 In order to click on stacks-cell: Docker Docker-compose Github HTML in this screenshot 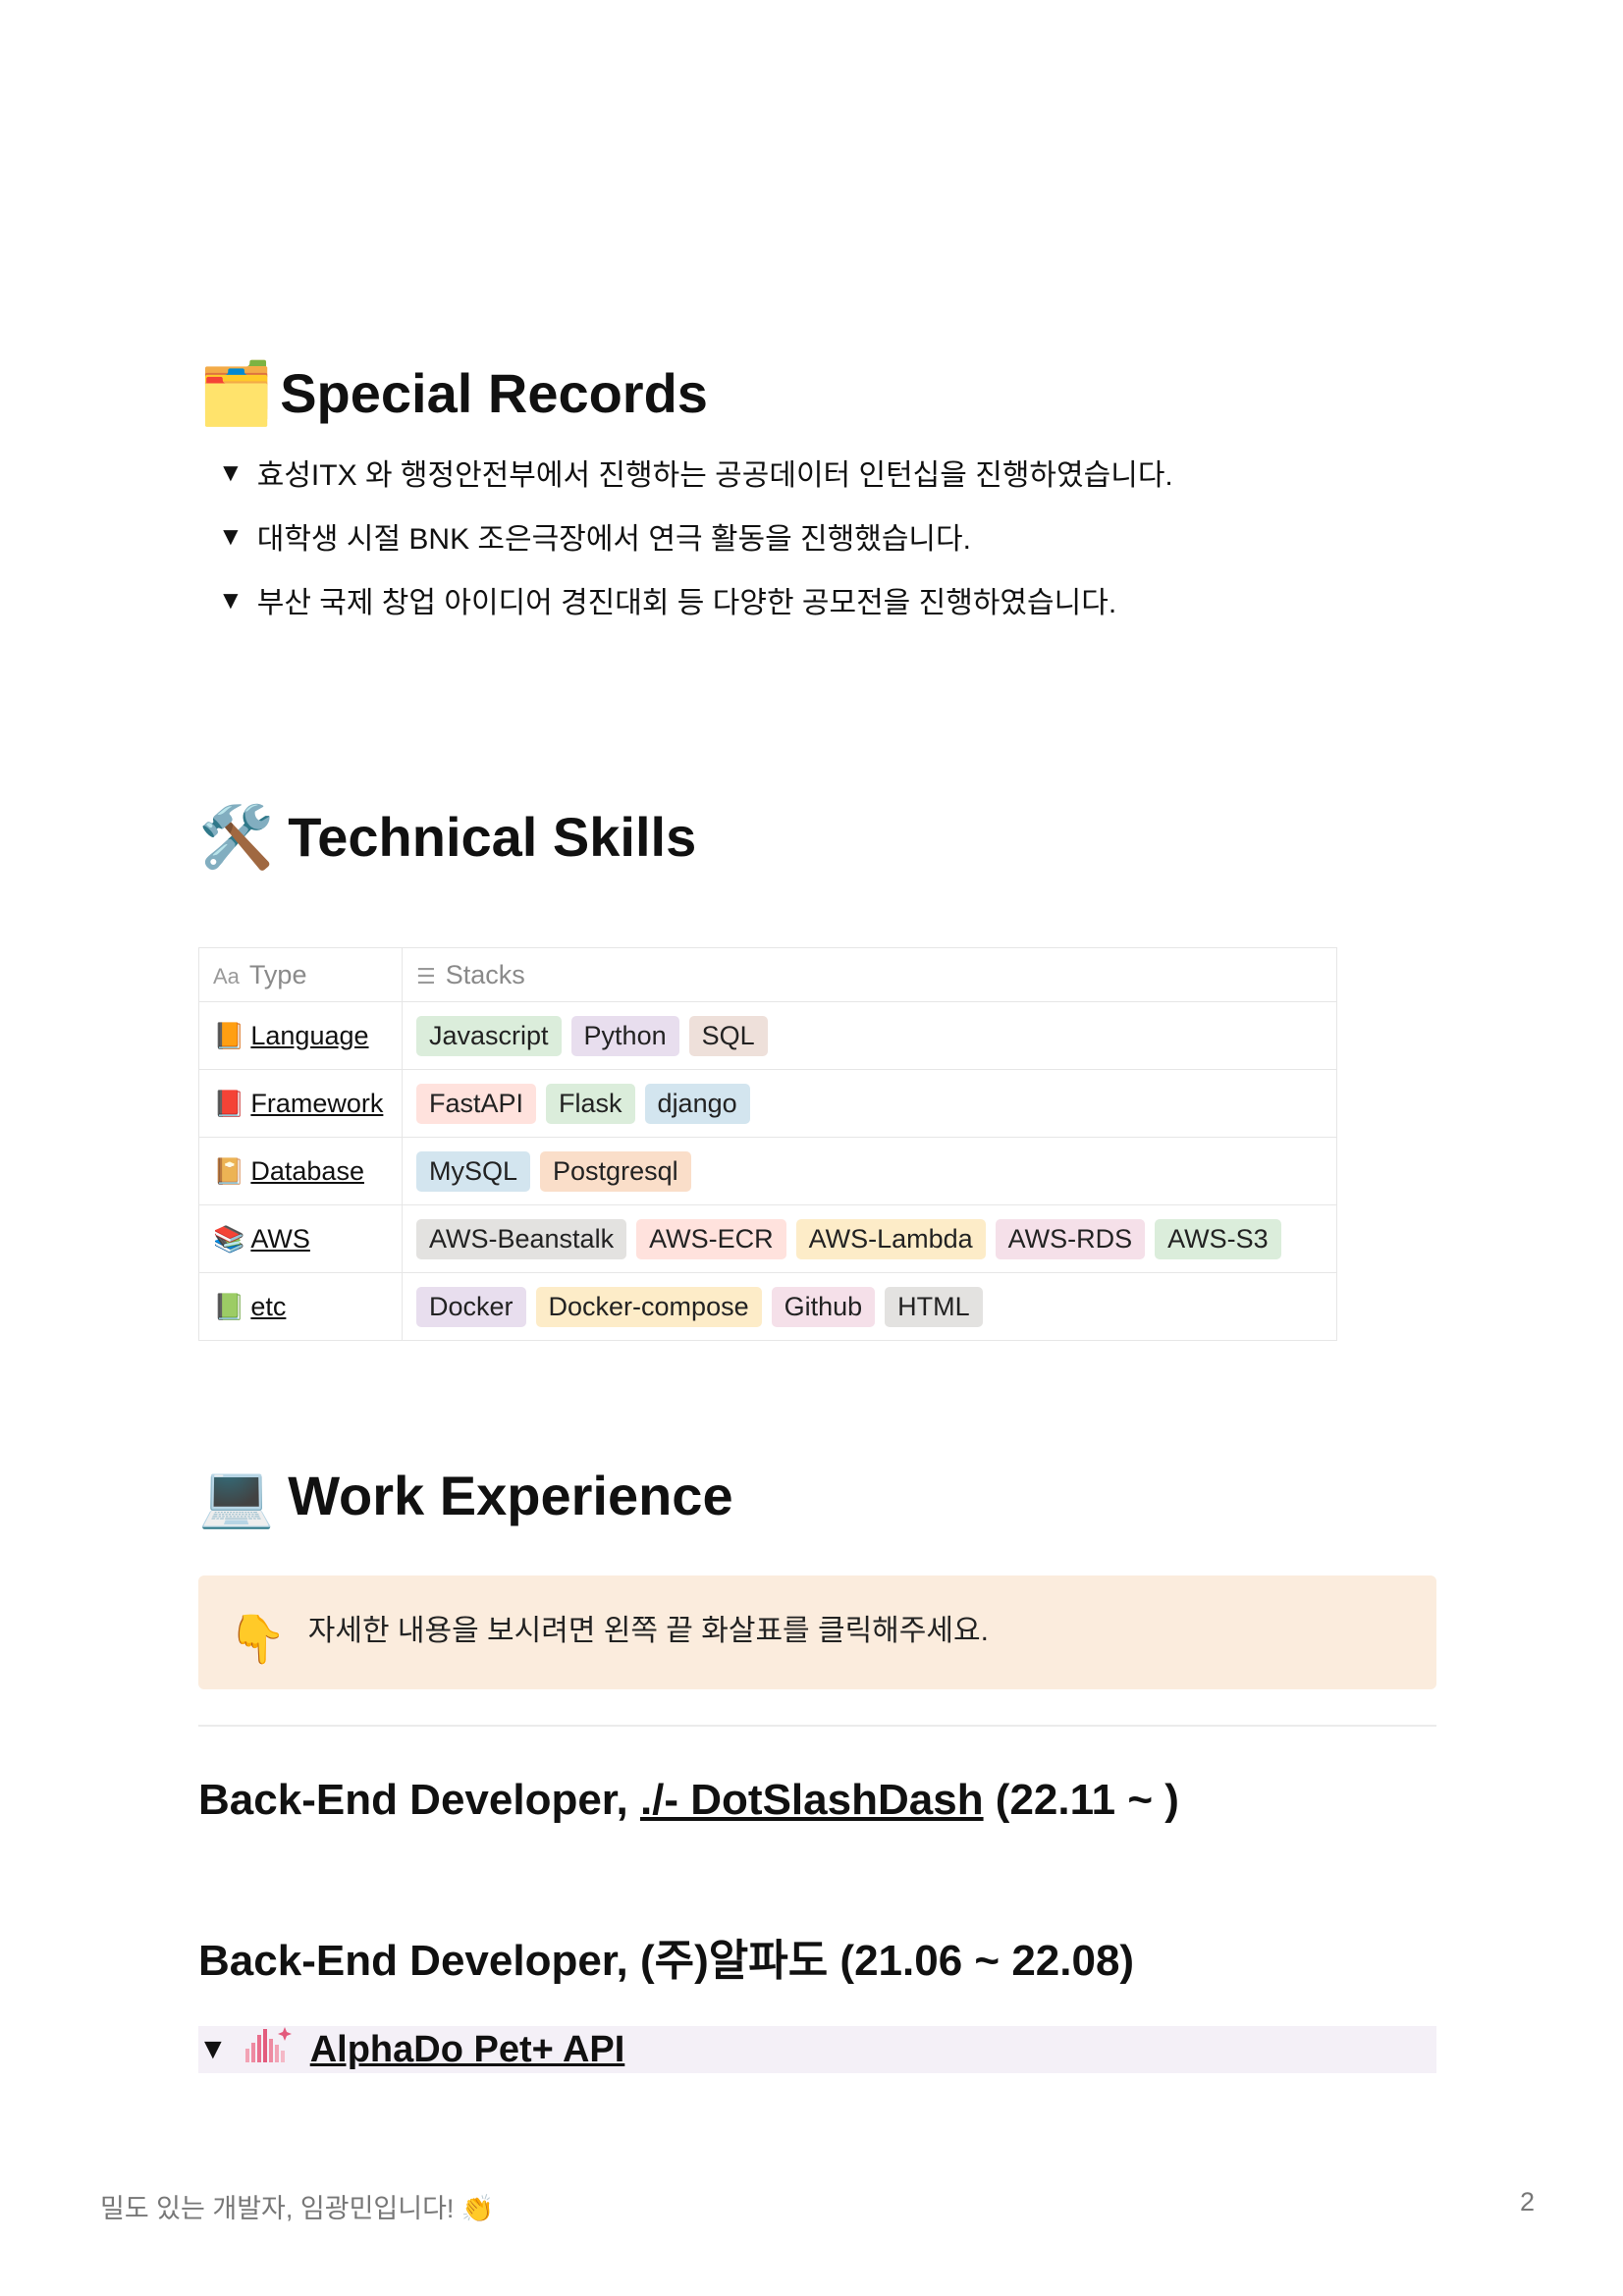, I will do `click(869, 1307)`.